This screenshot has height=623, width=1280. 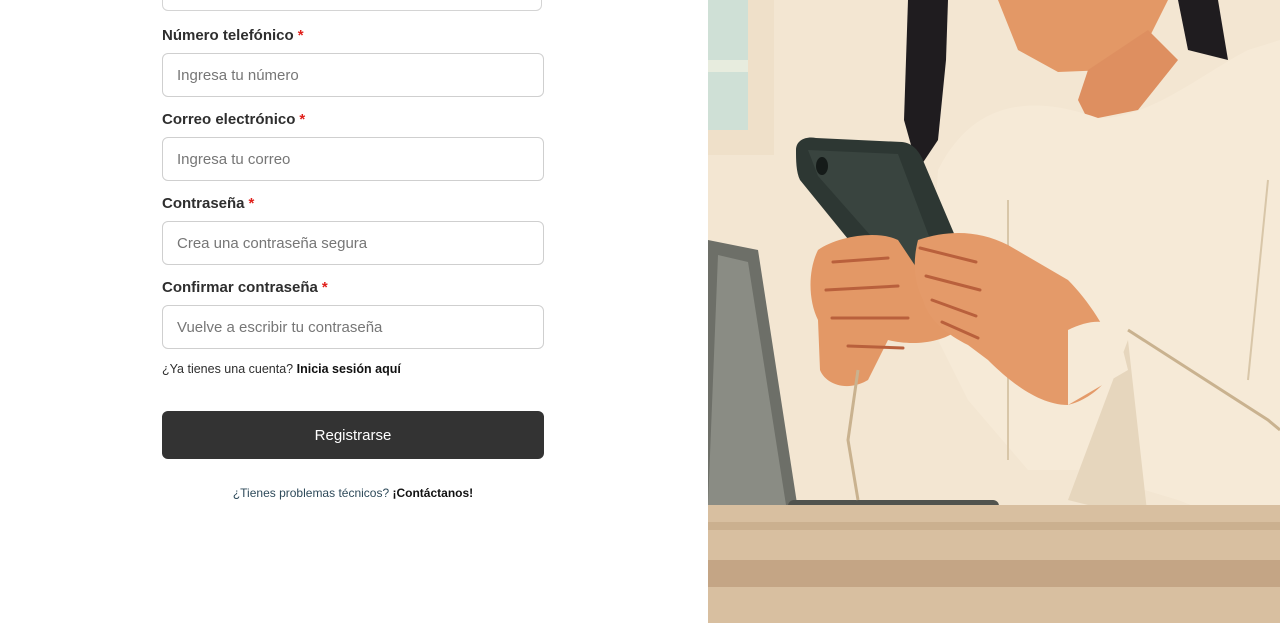 I want to click on help-prompt-text: ¿Tienes problemas técnicos?, so click(x=311, y=493).